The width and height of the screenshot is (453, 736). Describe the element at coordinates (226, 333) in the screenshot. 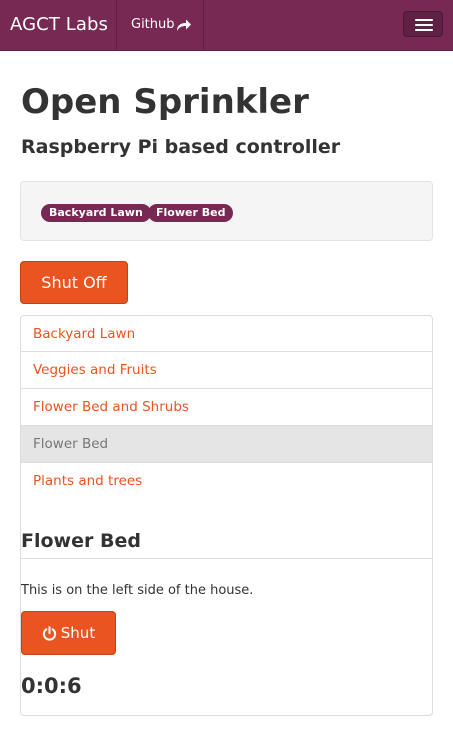

I see `zone-list-item: Backyard Lawn` at that location.